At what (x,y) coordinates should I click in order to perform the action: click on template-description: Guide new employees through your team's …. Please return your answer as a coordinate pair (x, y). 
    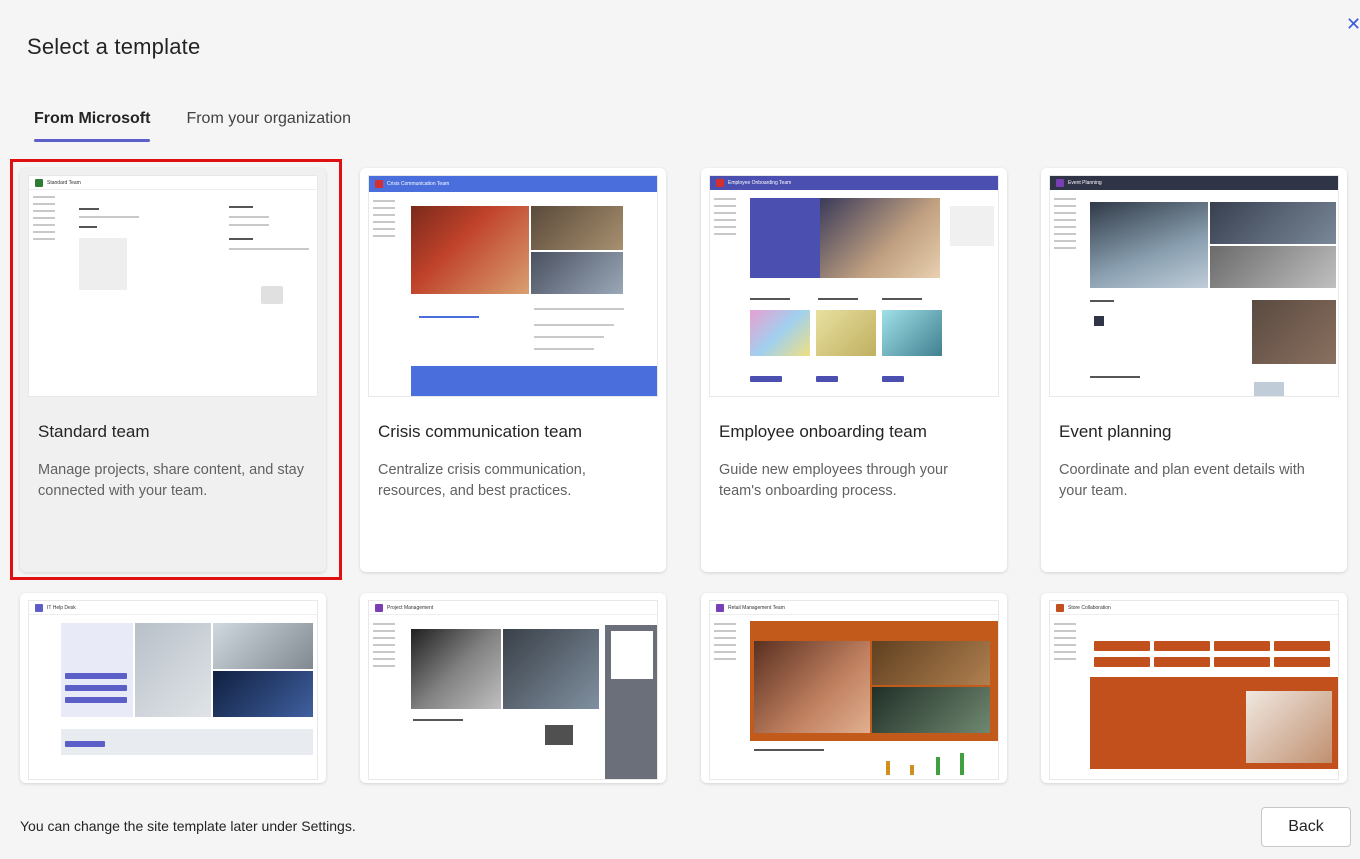
    Looking at the image, I should click on (833, 480).